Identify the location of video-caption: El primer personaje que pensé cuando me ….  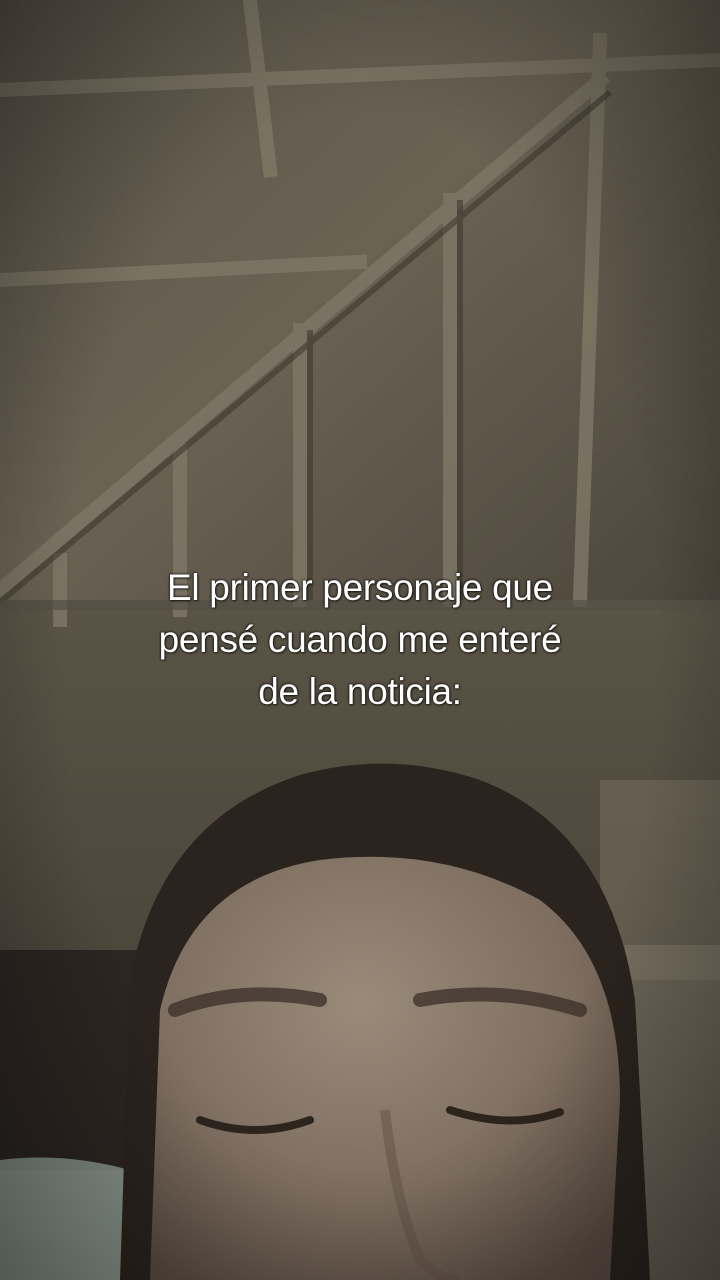
(360, 640).